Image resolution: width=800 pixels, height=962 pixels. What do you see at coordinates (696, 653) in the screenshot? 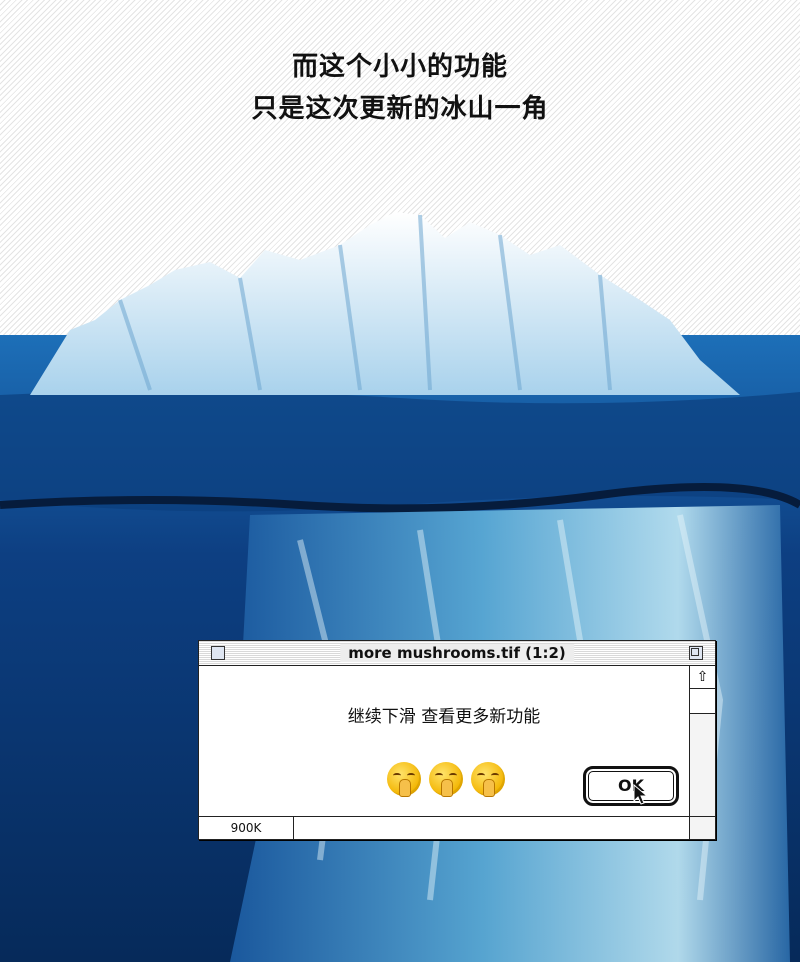
I see `zoom-box-icon` at bounding box center [696, 653].